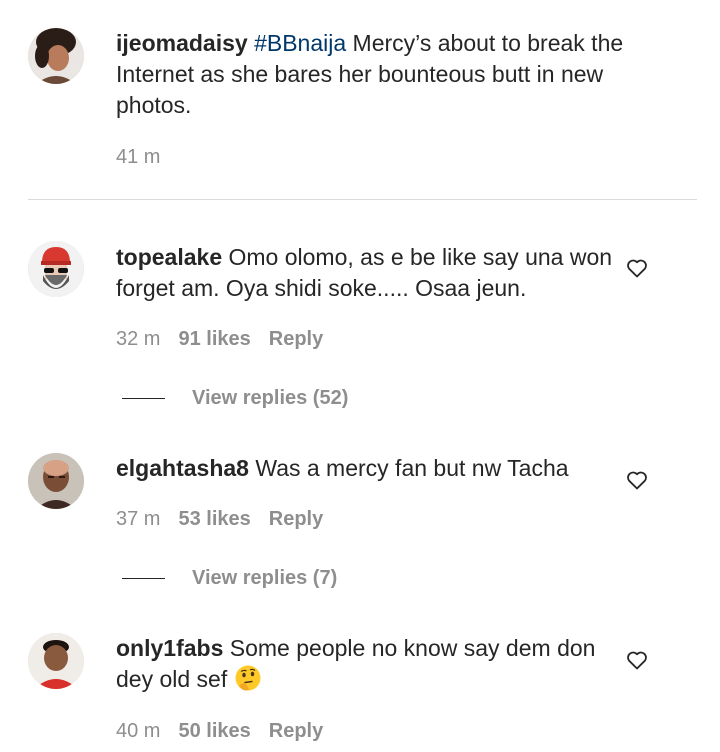 The width and height of the screenshot is (720, 752). What do you see at coordinates (138, 519) in the screenshot?
I see `comment-timestamp: 37 m` at bounding box center [138, 519].